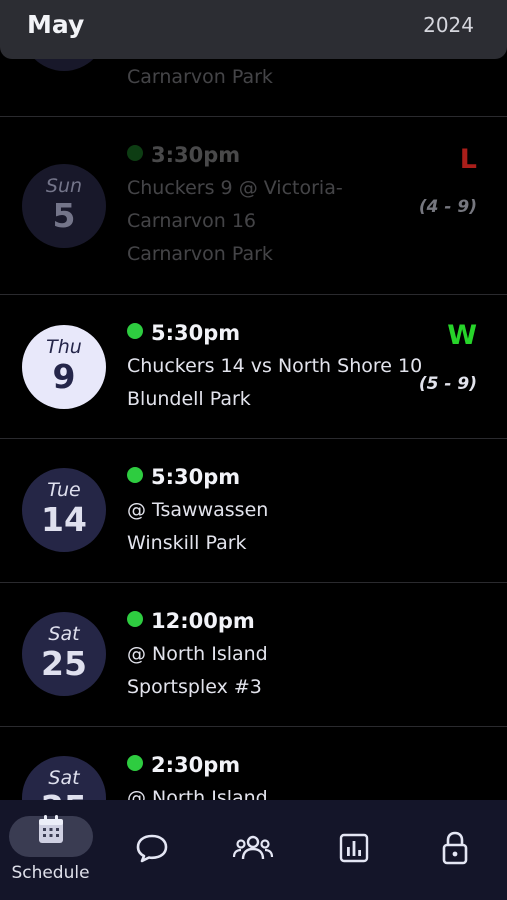  What do you see at coordinates (56, 24) in the screenshot?
I see `month-label: May` at bounding box center [56, 24].